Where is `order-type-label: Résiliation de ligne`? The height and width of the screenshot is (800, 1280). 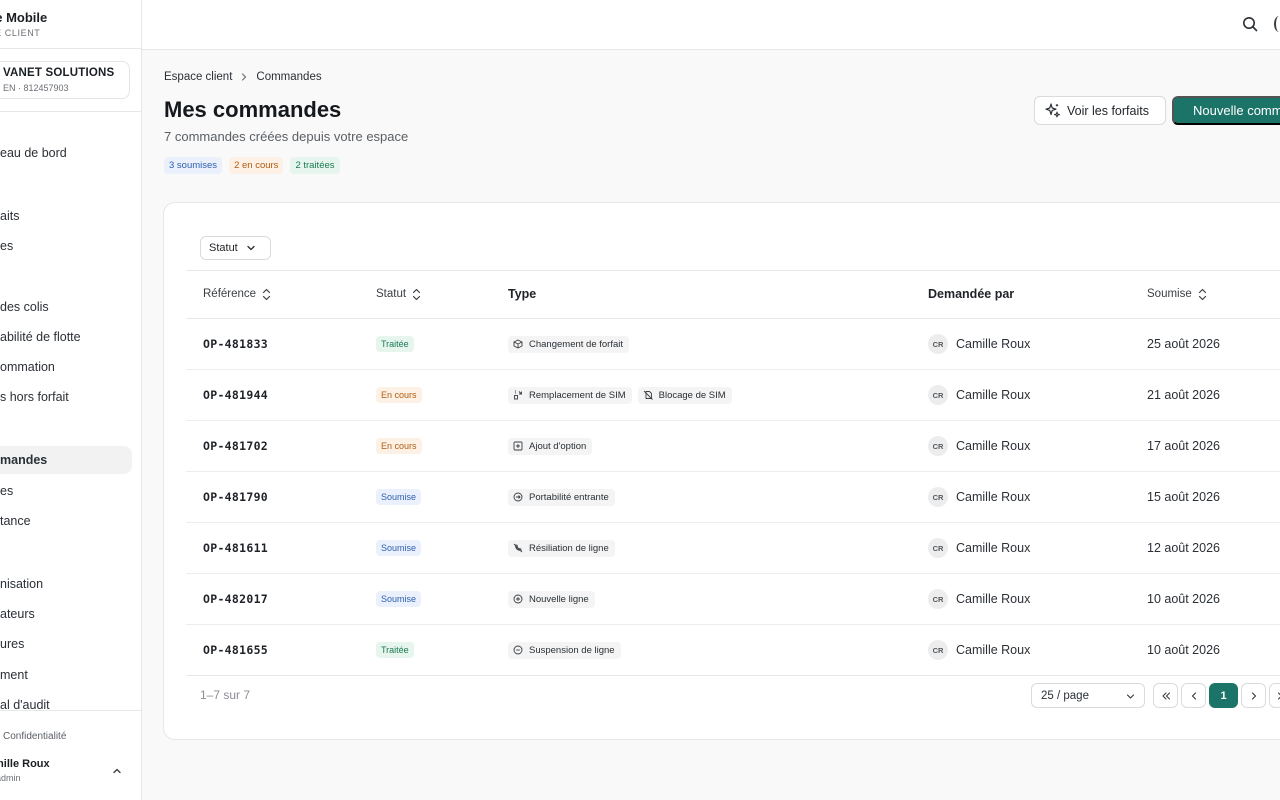 order-type-label: Résiliation de ligne is located at coordinates (569, 548).